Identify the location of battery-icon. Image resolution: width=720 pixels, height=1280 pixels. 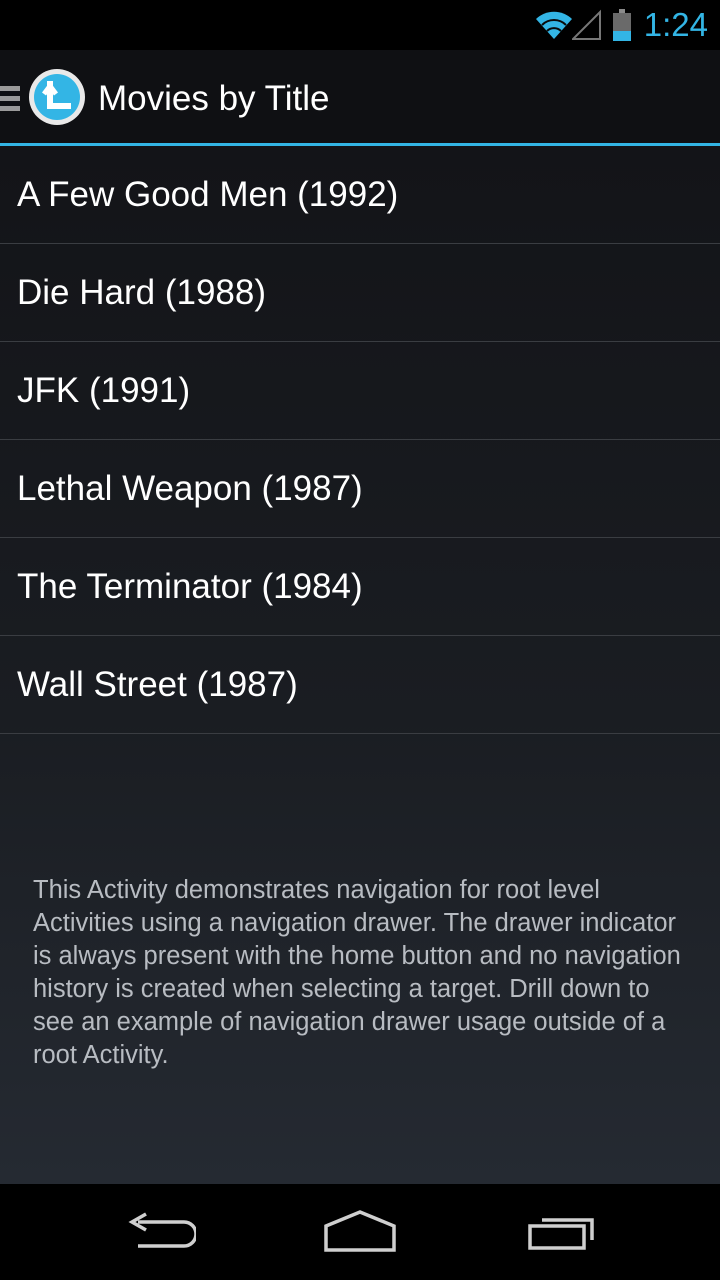
(621, 25).